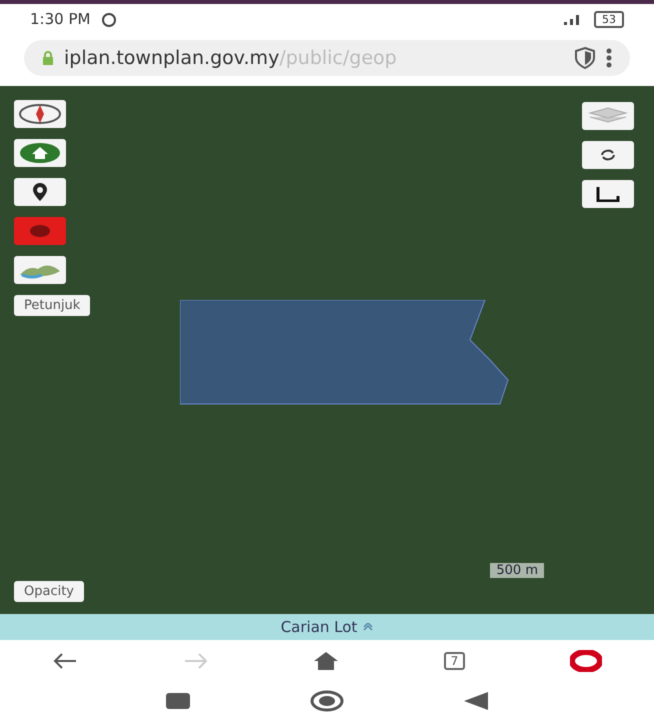 The image size is (654, 720). I want to click on ruler-icon, so click(608, 194).